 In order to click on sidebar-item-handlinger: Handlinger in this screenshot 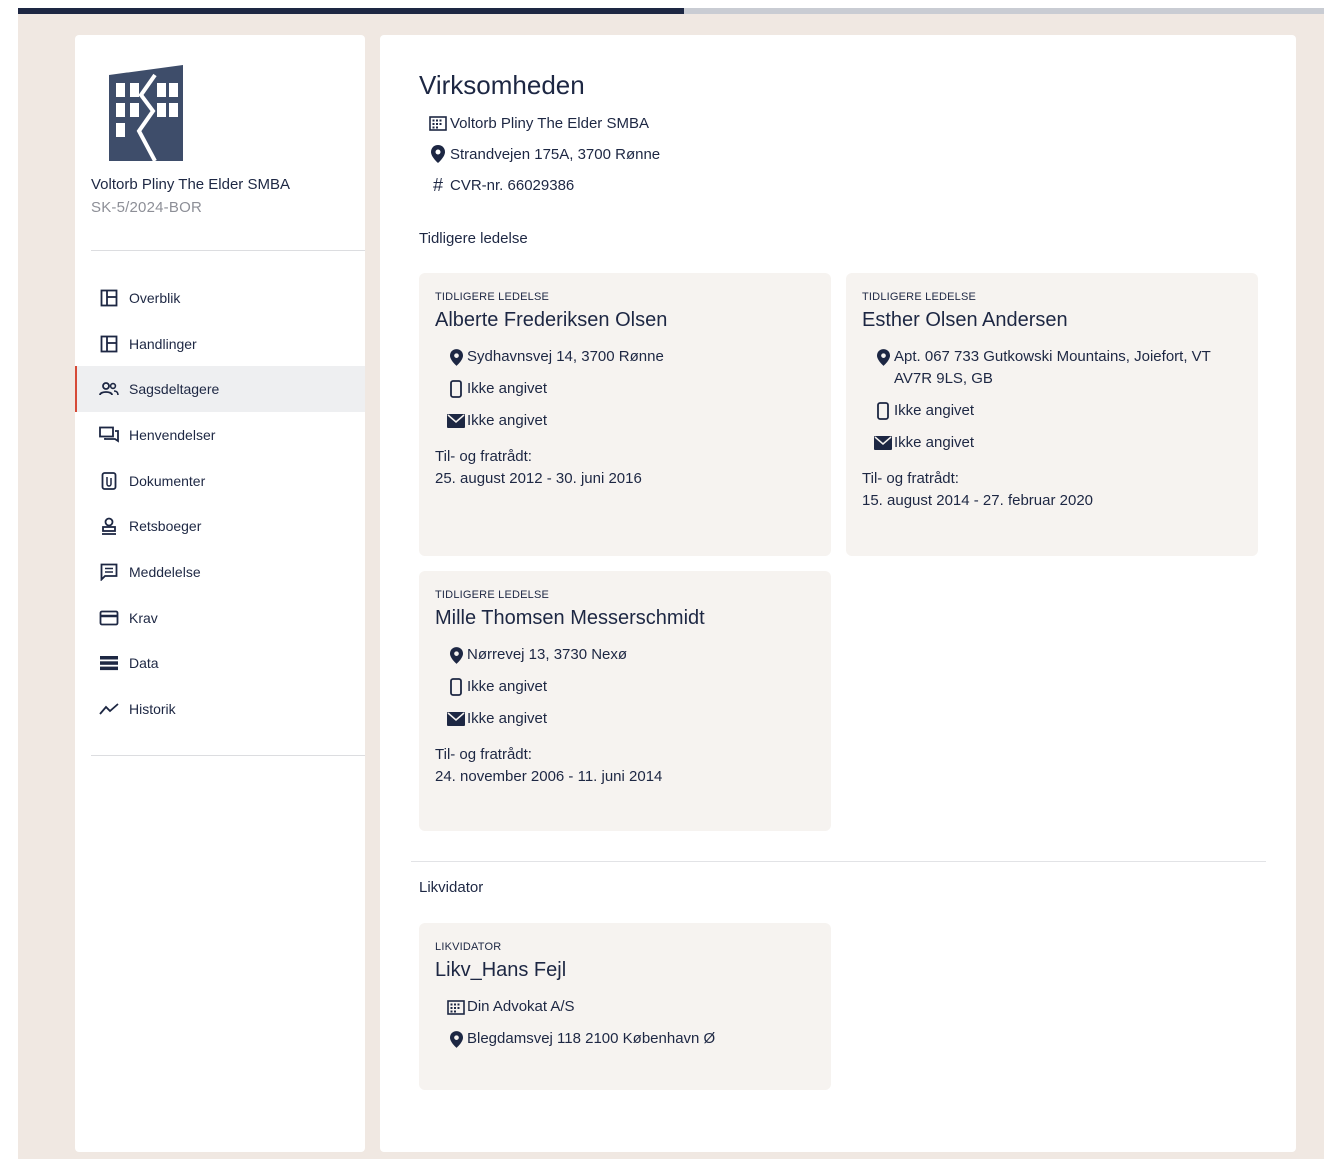, I will do `click(220, 344)`.